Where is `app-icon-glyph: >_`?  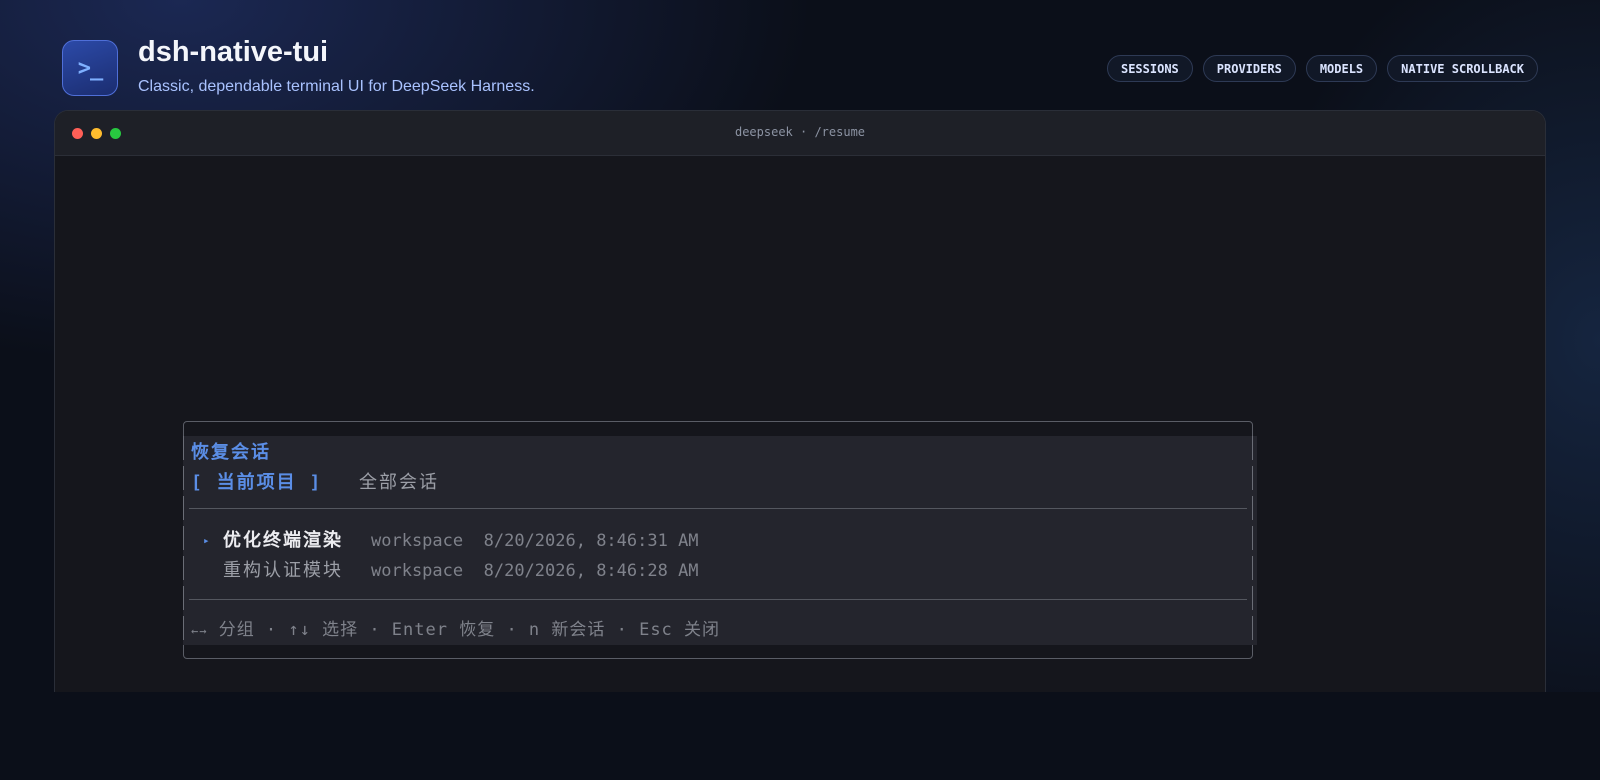
app-icon-glyph: >_ is located at coordinates (90, 68).